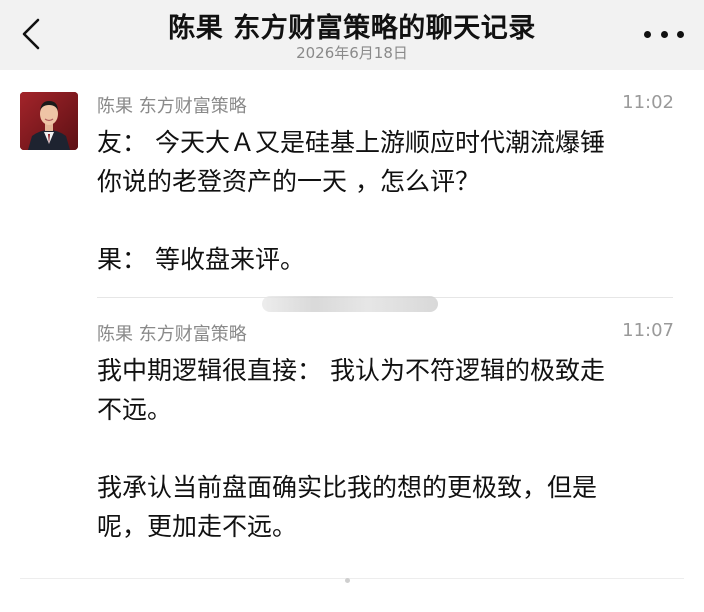 The width and height of the screenshot is (704, 612). What do you see at coordinates (648, 330) in the screenshot?
I see `message-time: 11:07` at bounding box center [648, 330].